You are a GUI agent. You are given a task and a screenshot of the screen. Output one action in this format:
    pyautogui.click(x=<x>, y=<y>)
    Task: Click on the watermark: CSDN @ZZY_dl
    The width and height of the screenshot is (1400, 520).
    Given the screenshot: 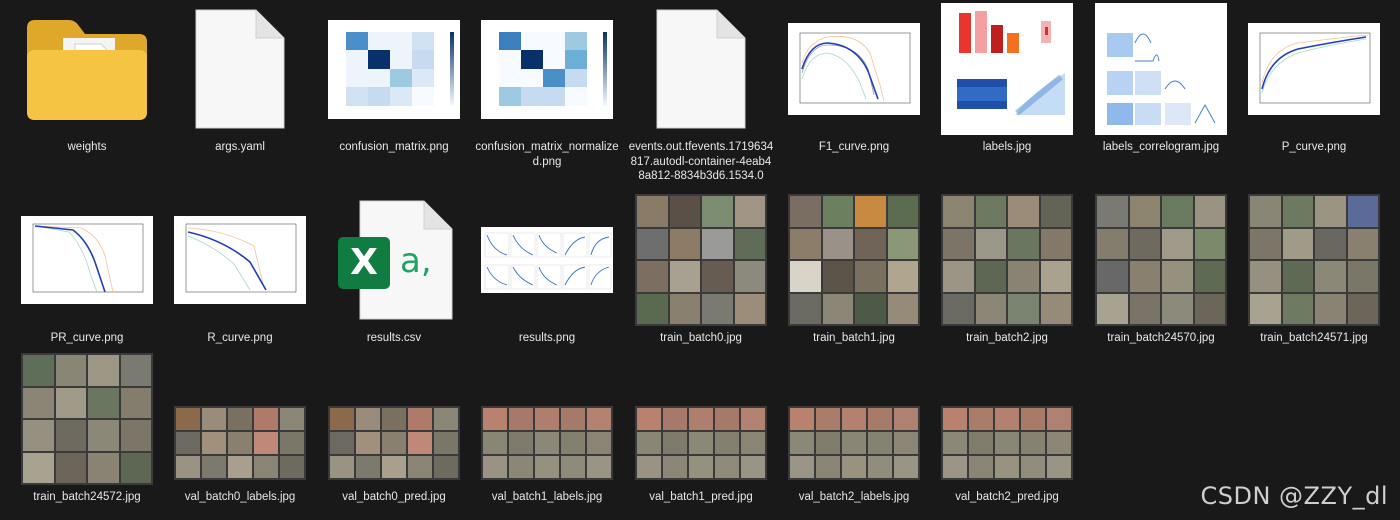 What is the action you would take?
    pyautogui.click(x=1294, y=496)
    